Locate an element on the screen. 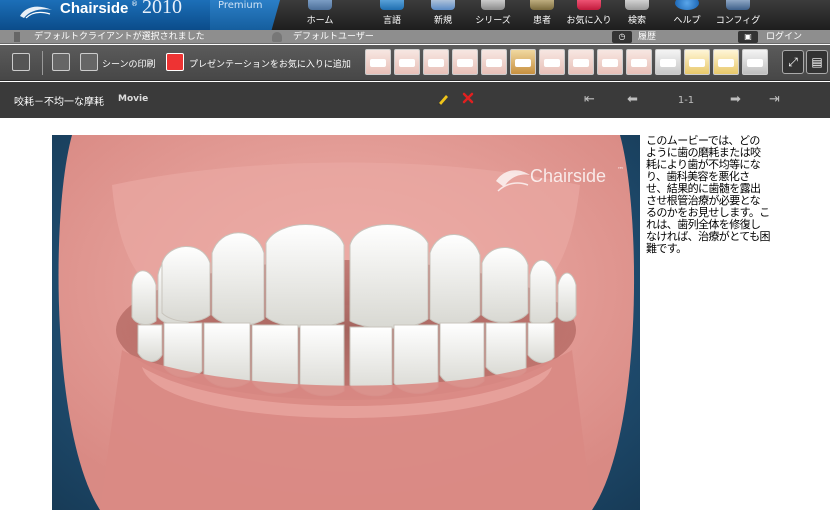 The width and height of the screenshot is (830, 510). series-icon is located at coordinates (493, 5).